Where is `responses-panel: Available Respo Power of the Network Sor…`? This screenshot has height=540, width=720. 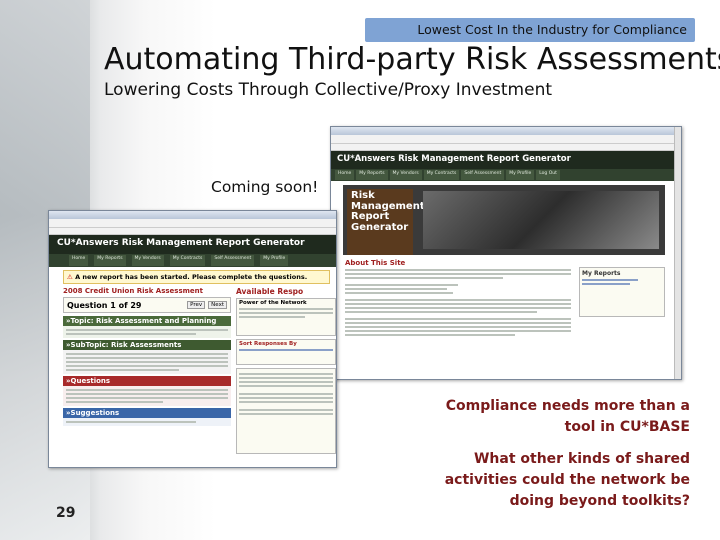 responses-panel: Available Respo Power of the Network Sor… is located at coordinates (286, 370).